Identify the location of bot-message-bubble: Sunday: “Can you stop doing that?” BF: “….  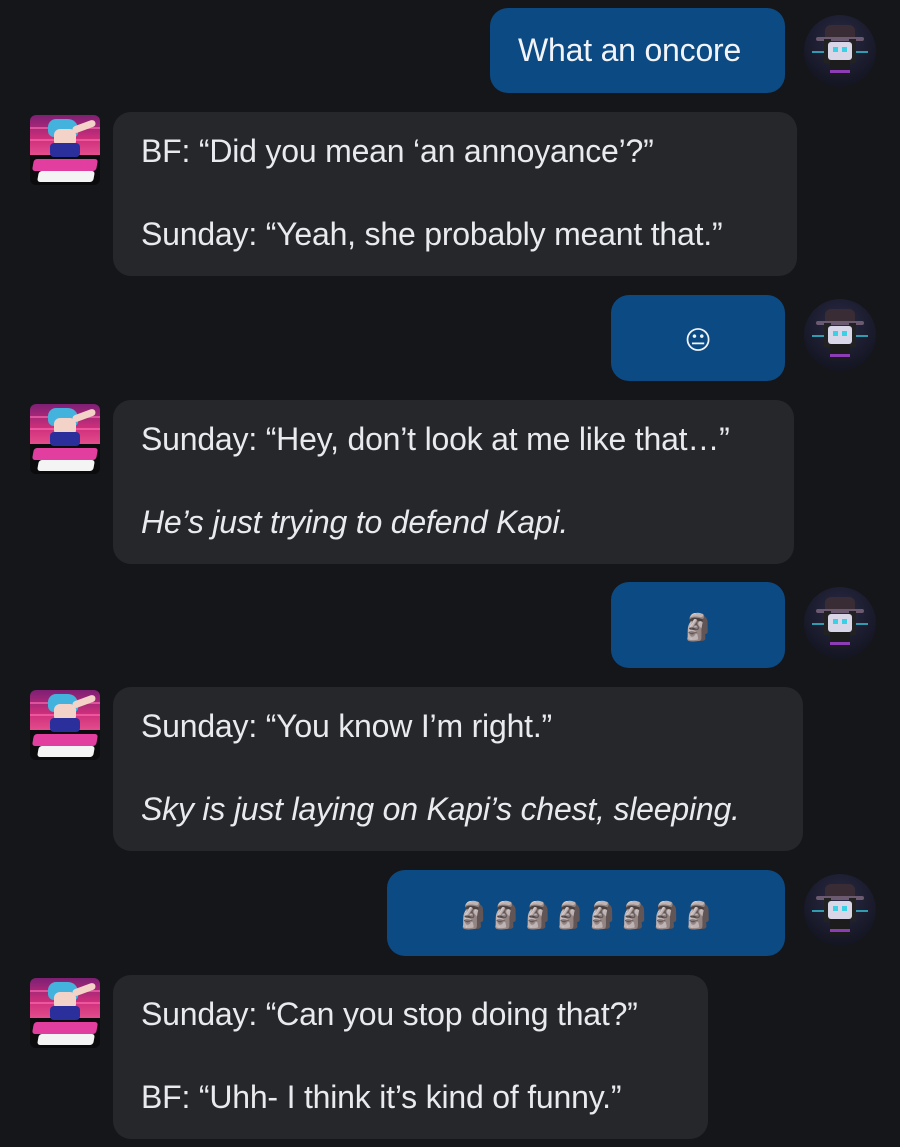
(410, 1057).